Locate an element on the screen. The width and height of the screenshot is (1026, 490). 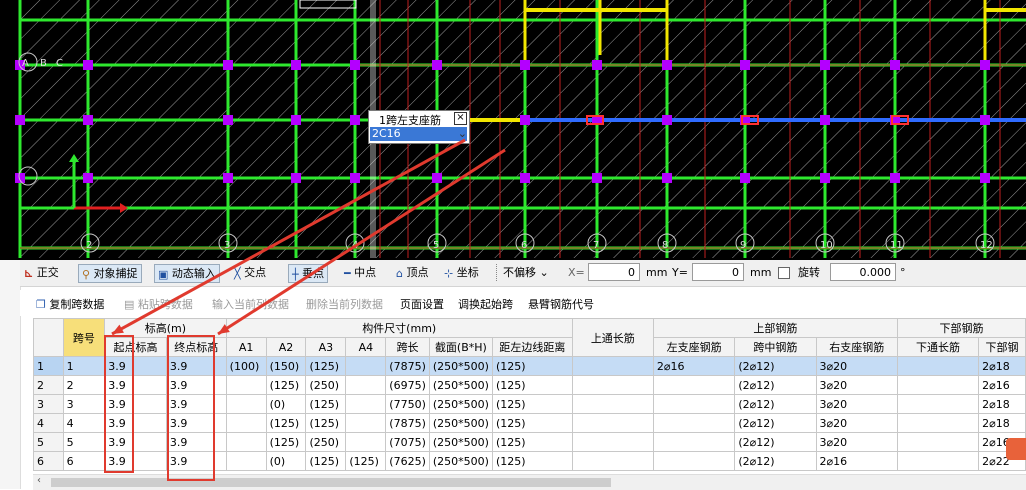
delete-column-button: 删除当前列数据 is located at coordinates (344, 304).